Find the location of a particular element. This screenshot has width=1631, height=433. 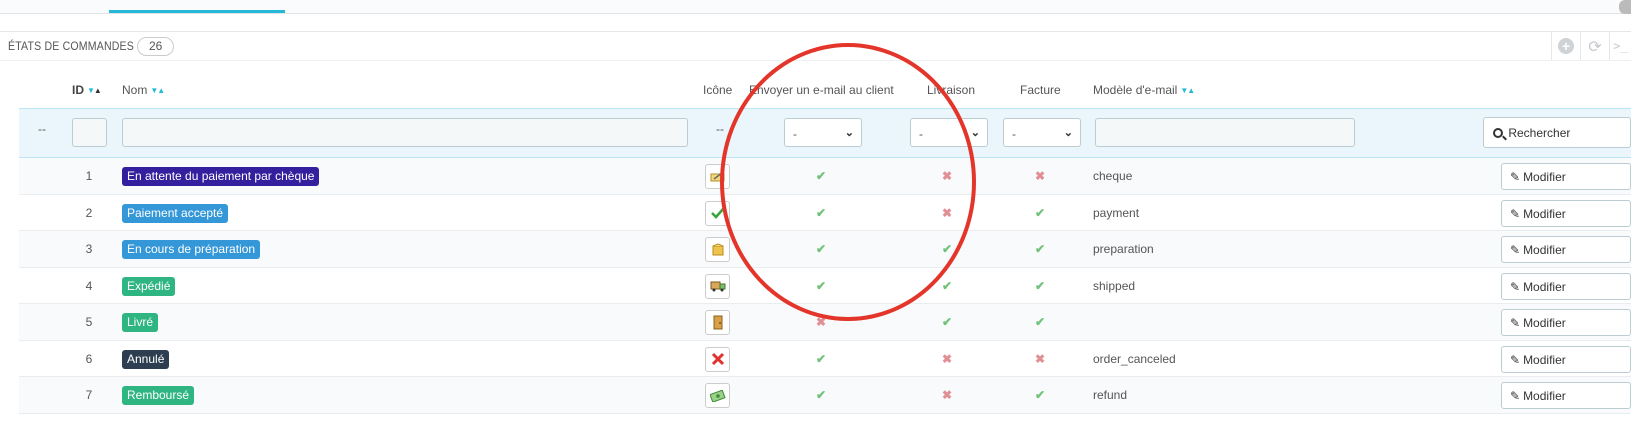

filter-template-input is located at coordinates (1225, 132).